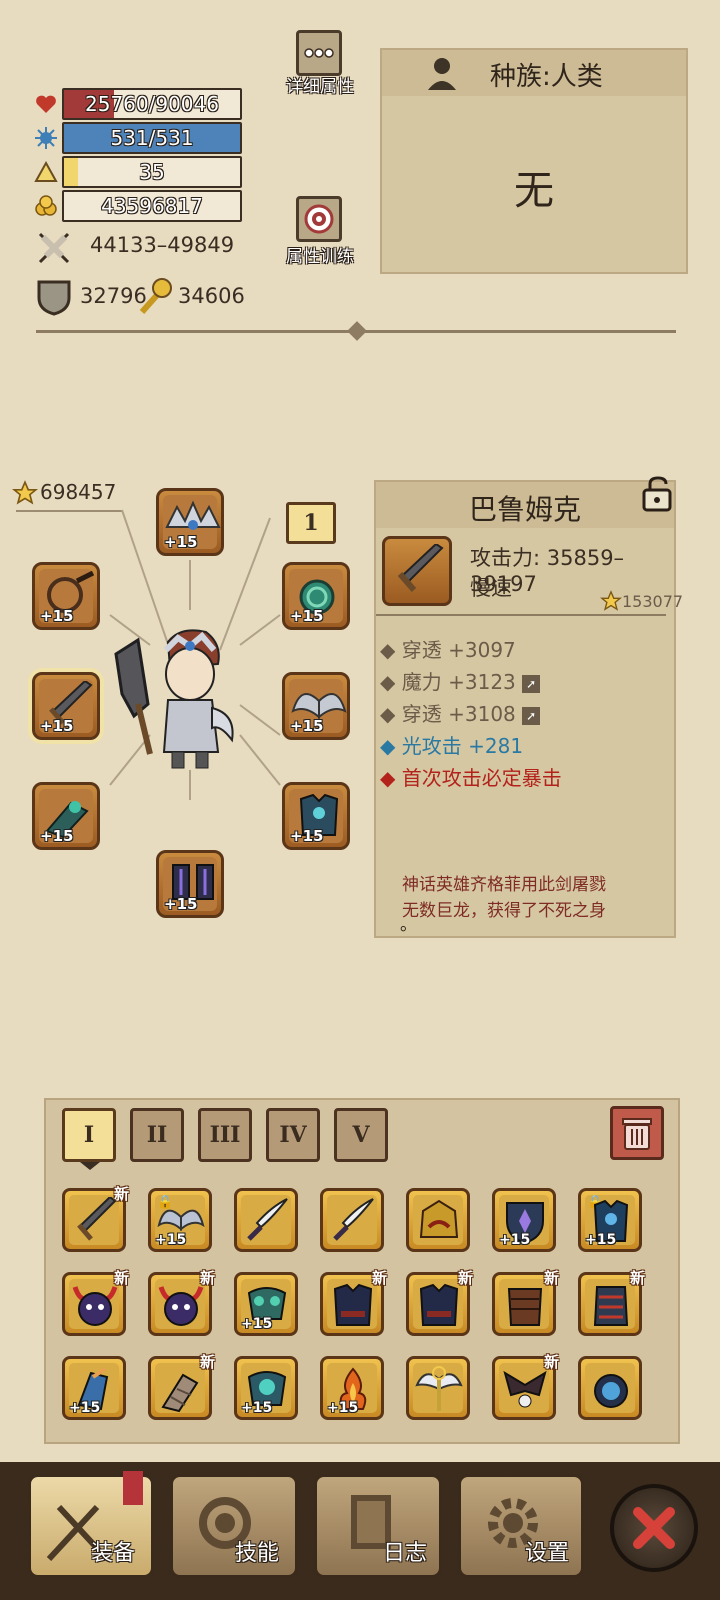  Describe the element at coordinates (225, 1135) in the screenshot. I see `inventory-tab-3: III` at that location.